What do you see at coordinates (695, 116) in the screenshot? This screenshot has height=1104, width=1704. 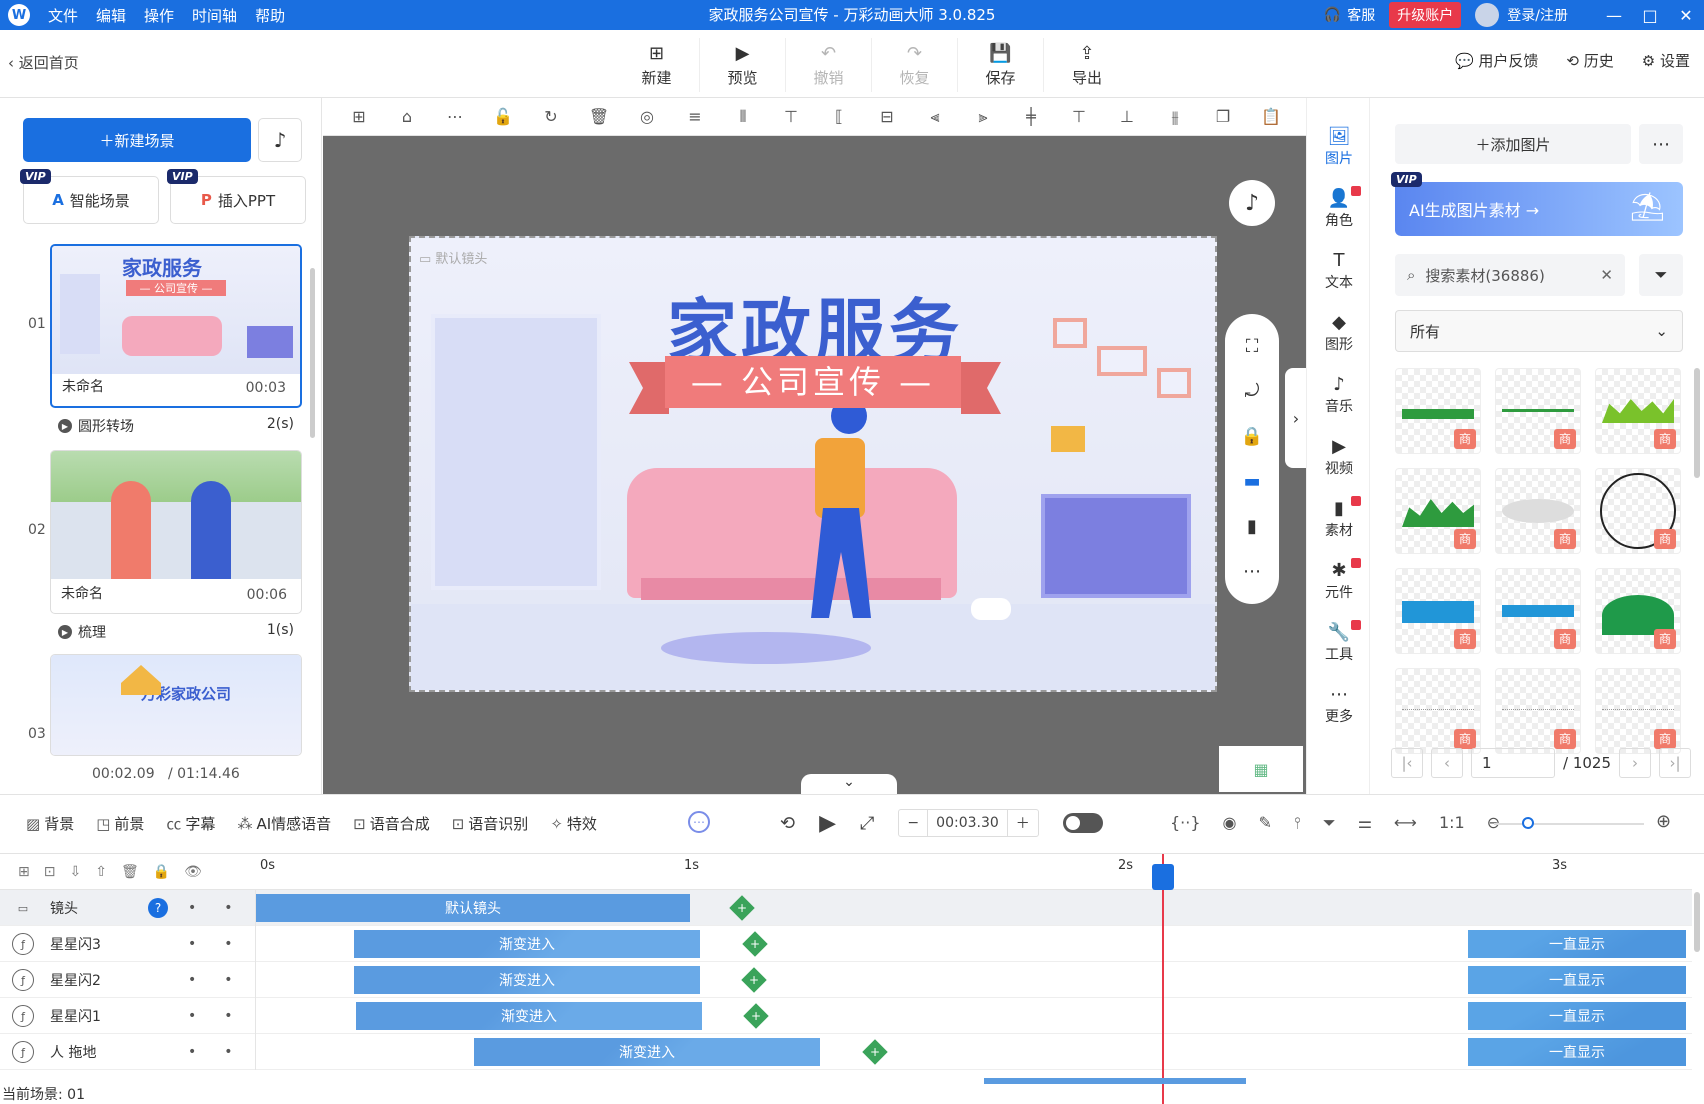 I see `align-center-h-icon: ≡` at bounding box center [695, 116].